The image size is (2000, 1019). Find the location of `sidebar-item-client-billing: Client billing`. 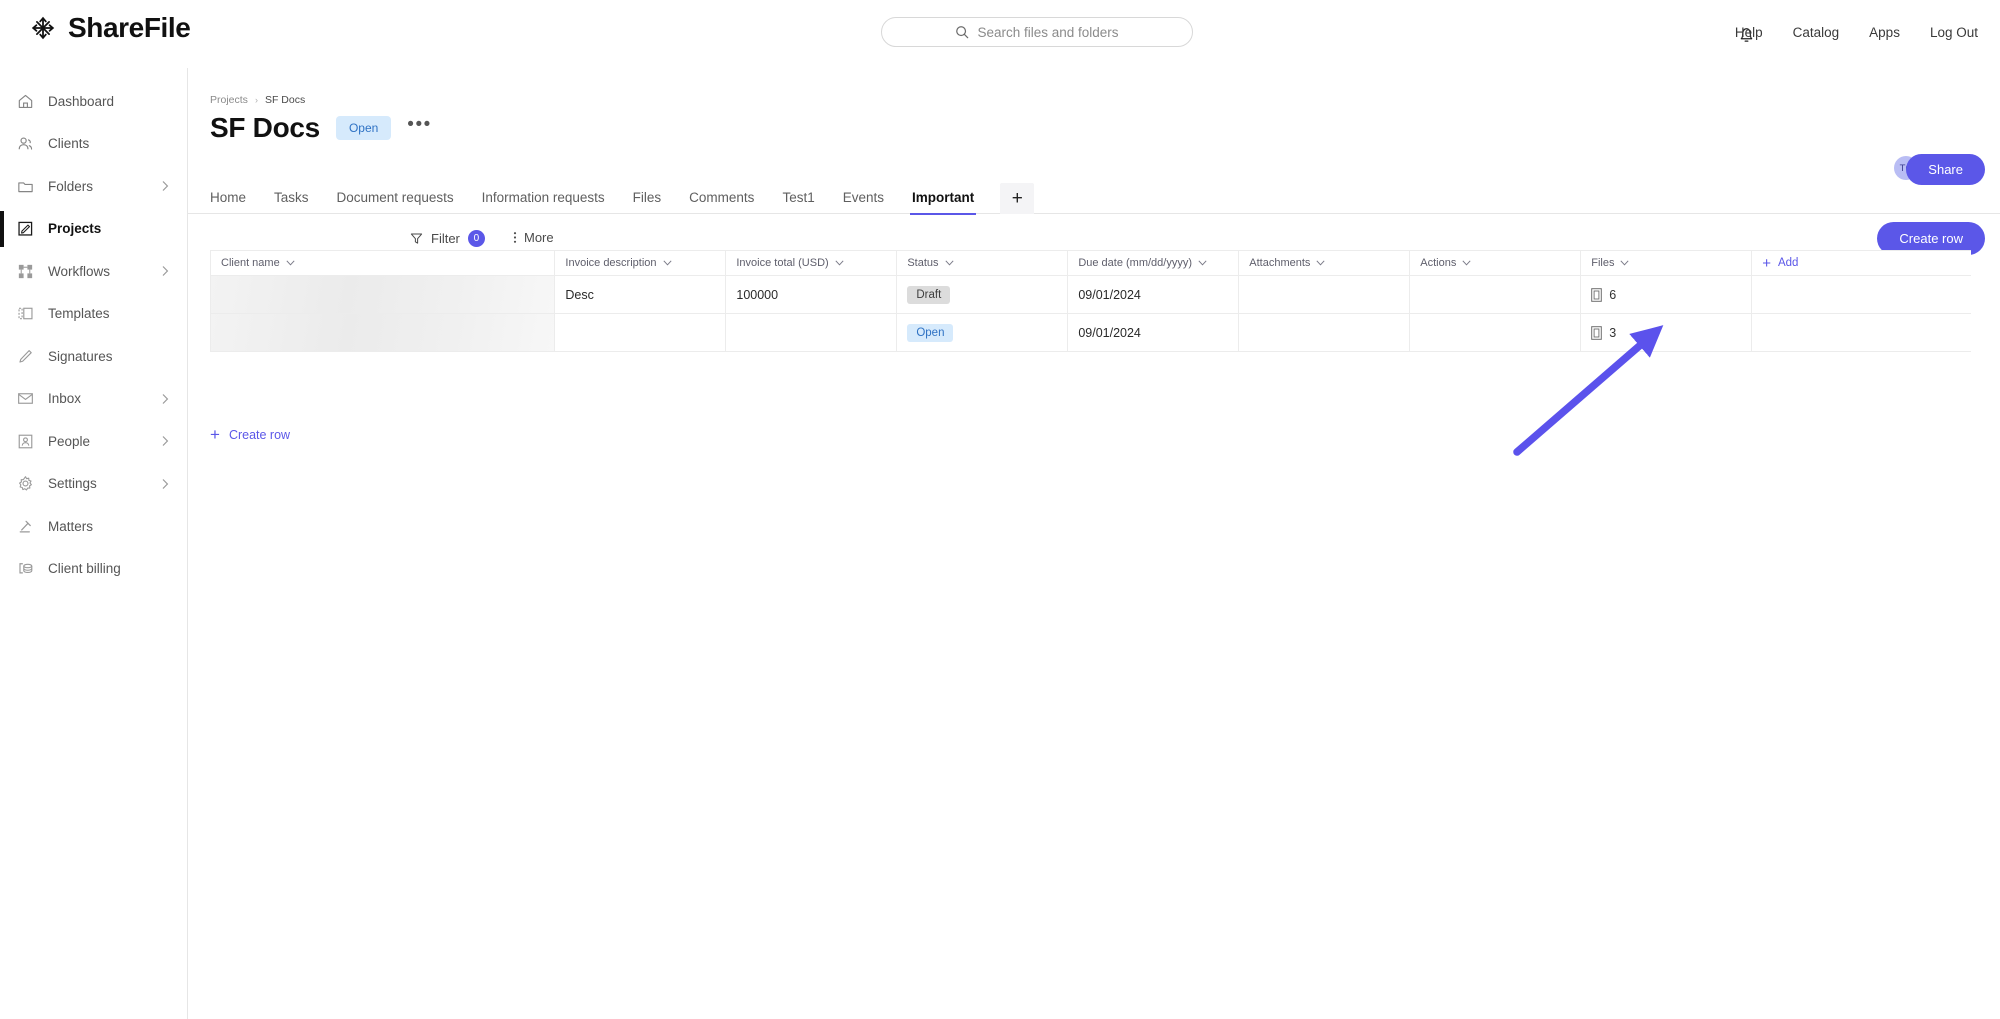

sidebar-item-client-billing: Client billing is located at coordinates (93, 569).